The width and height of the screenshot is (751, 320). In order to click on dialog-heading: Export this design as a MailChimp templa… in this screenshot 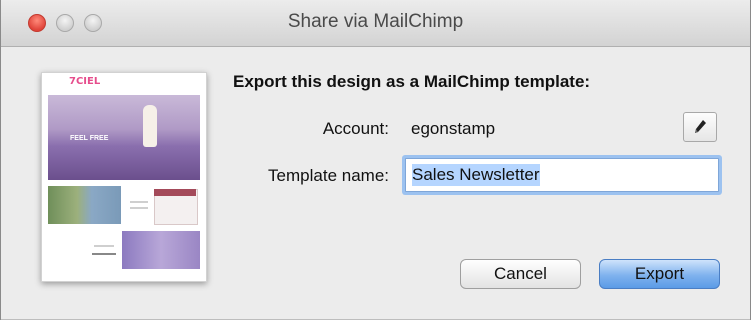, I will do `click(412, 81)`.